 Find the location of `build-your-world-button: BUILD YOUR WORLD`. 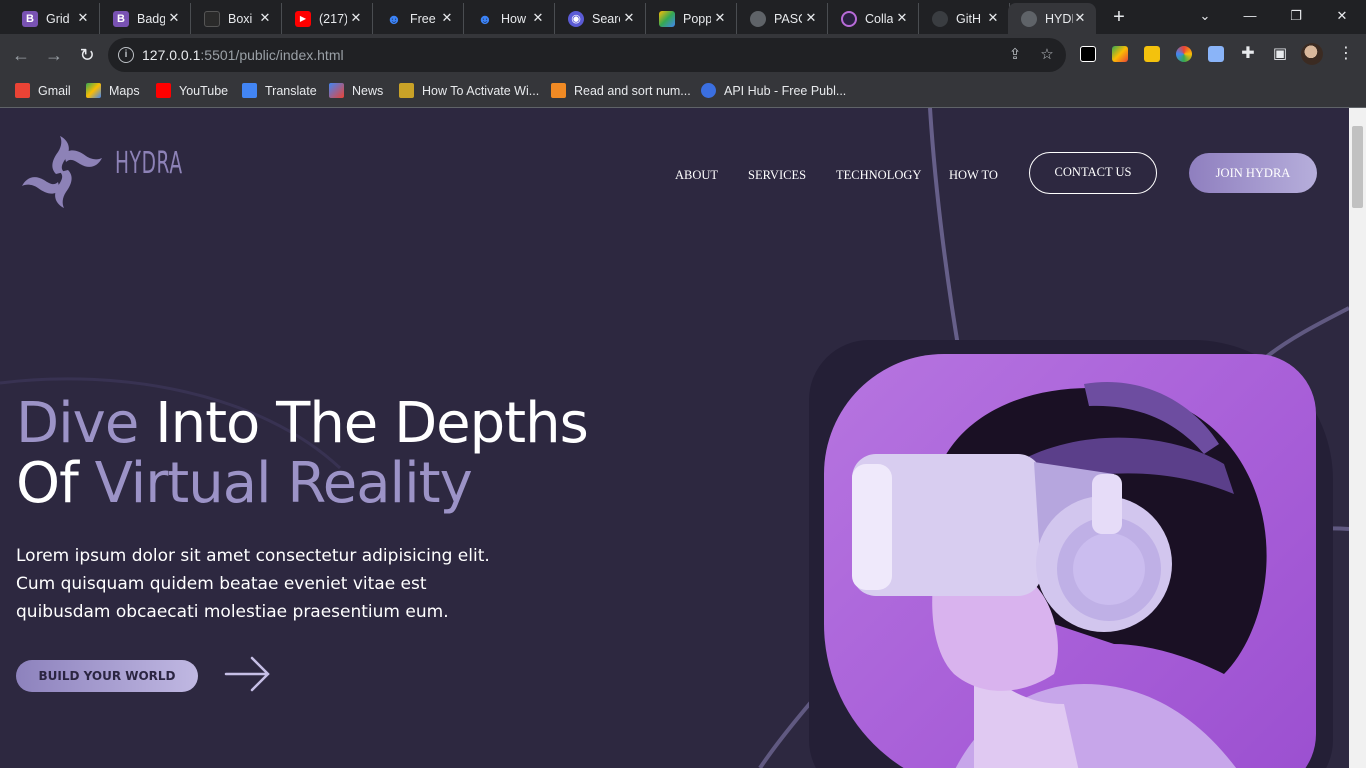

build-your-world-button: BUILD YOUR WORLD is located at coordinates (107, 676).